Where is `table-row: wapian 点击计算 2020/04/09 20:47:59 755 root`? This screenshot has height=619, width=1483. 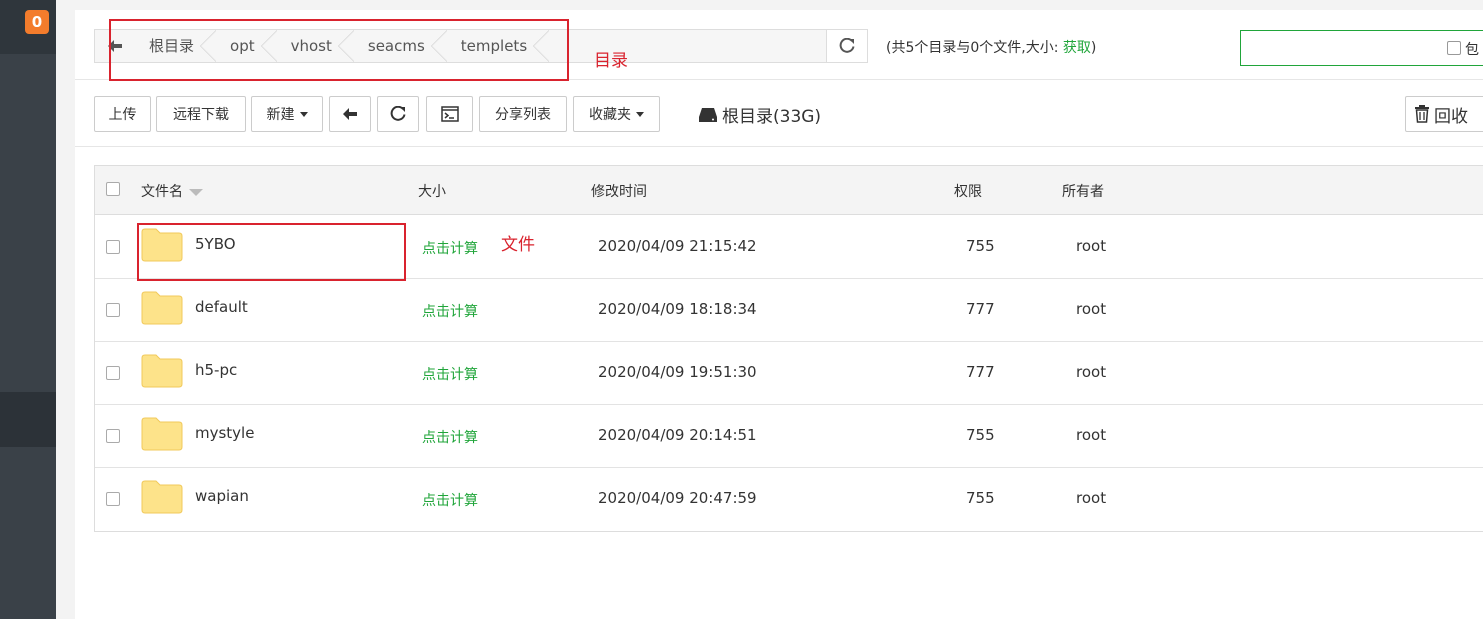
table-row: wapian 点击计算 2020/04/09 20:47:59 755 root is located at coordinates (789, 498).